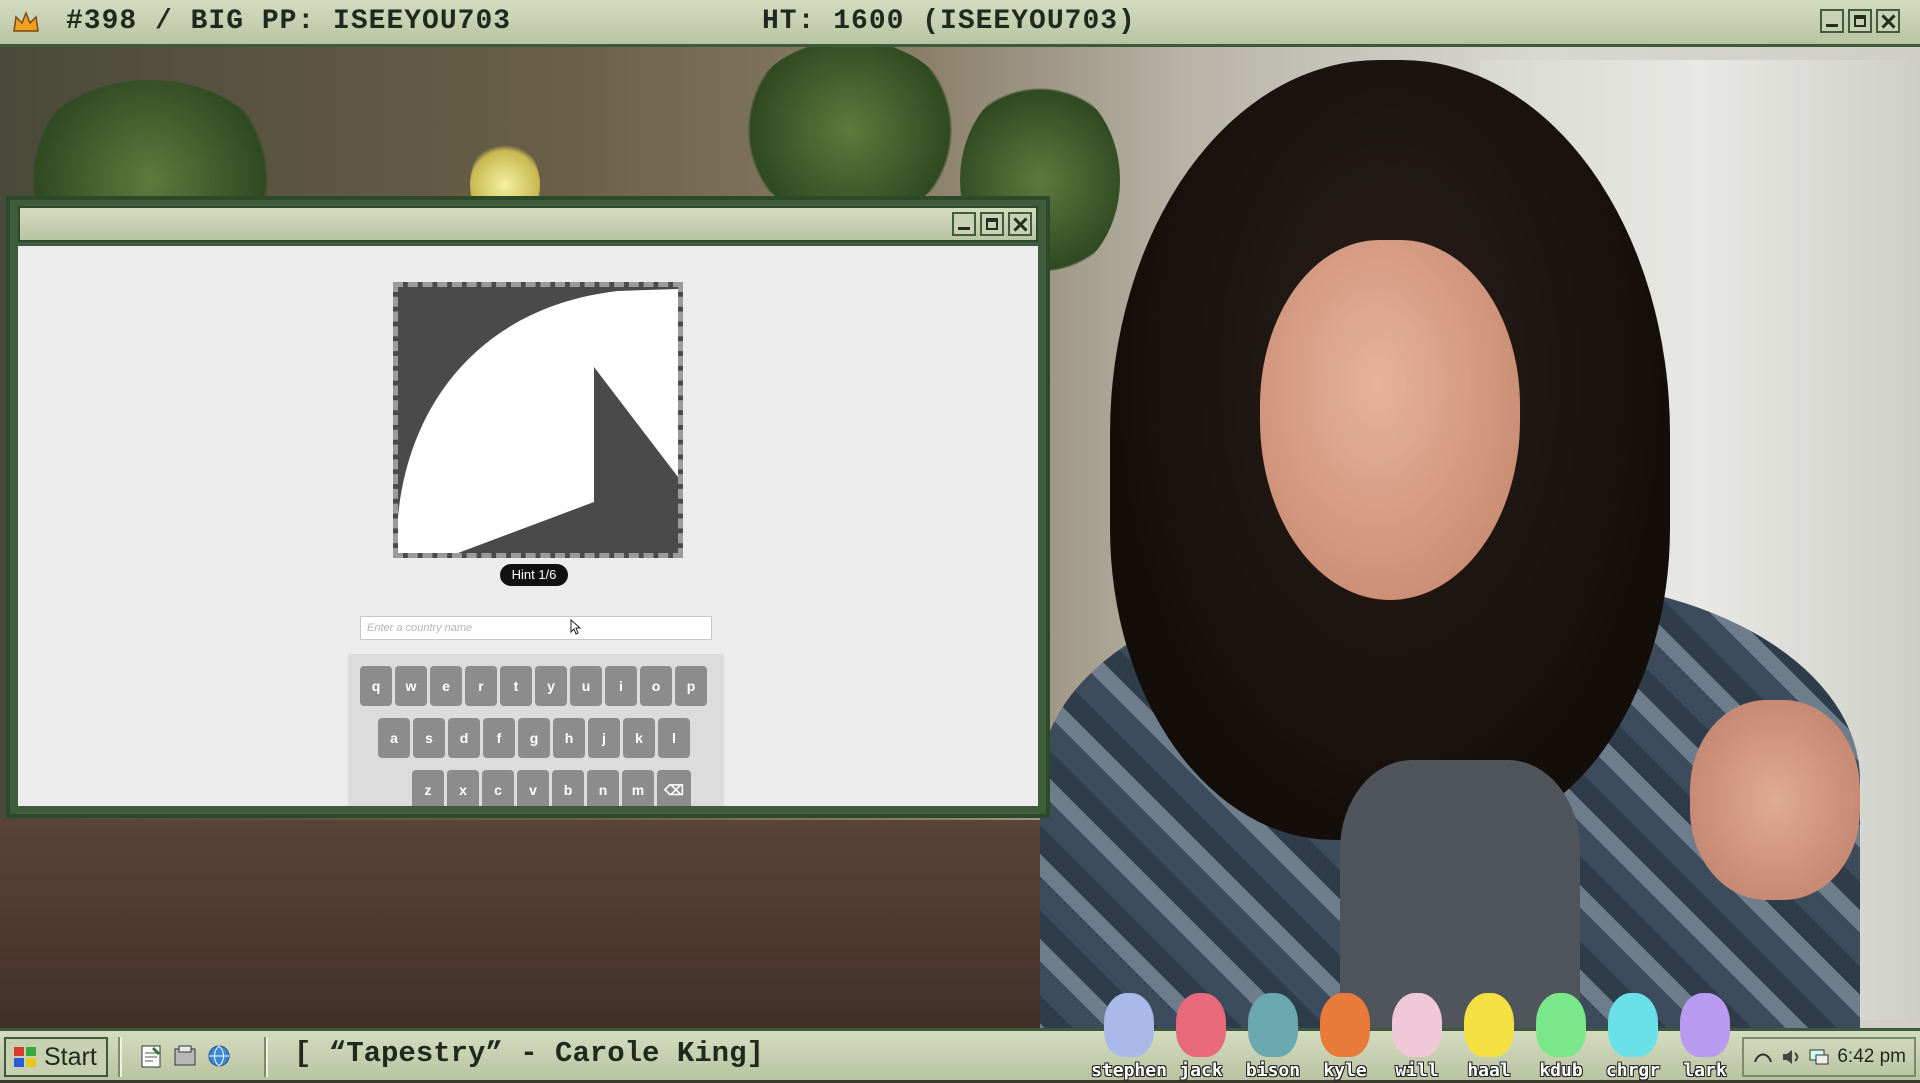  What do you see at coordinates (536, 628) in the screenshot?
I see `country-input` at bounding box center [536, 628].